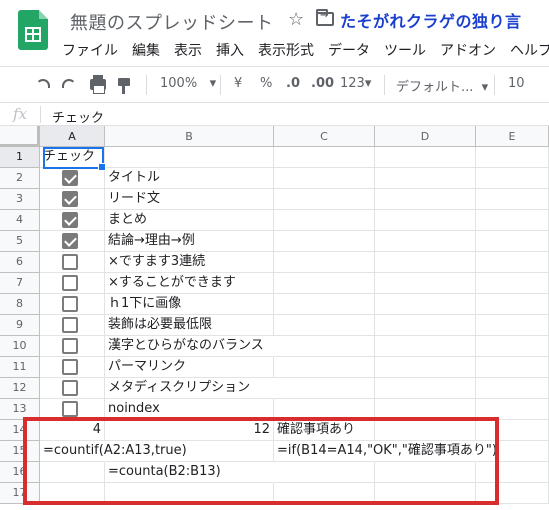 The width and height of the screenshot is (549, 510). Describe the element at coordinates (189, 283) in the screenshot. I see `cell-b7: ×することができます` at that location.